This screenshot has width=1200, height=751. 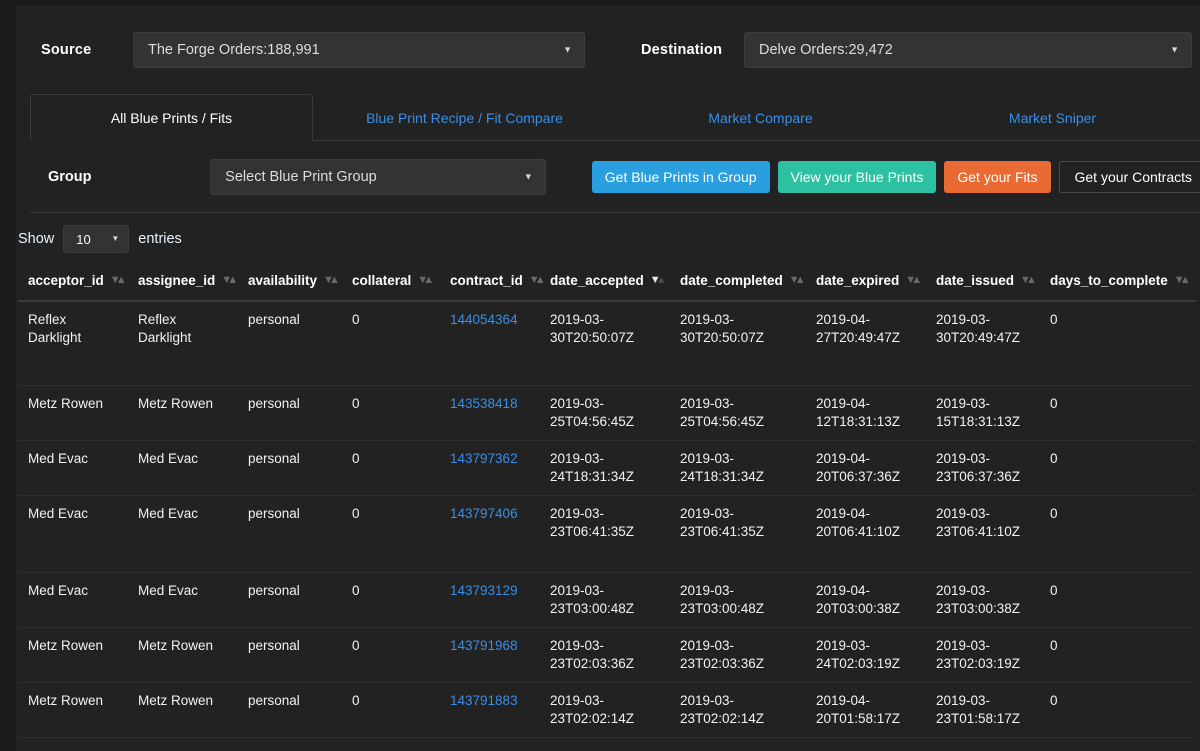 I want to click on tab-all-blue-prints-fits: All Blue Prints / Fits, so click(x=171, y=117).